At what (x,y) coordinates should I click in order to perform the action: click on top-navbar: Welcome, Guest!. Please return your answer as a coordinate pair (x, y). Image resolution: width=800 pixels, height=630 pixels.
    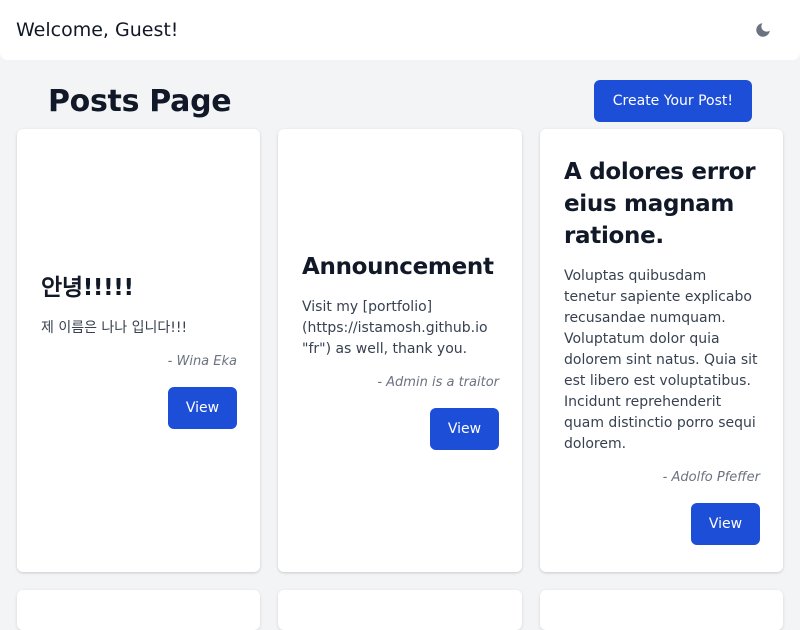
    Looking at the image, I should click on (400, 30).